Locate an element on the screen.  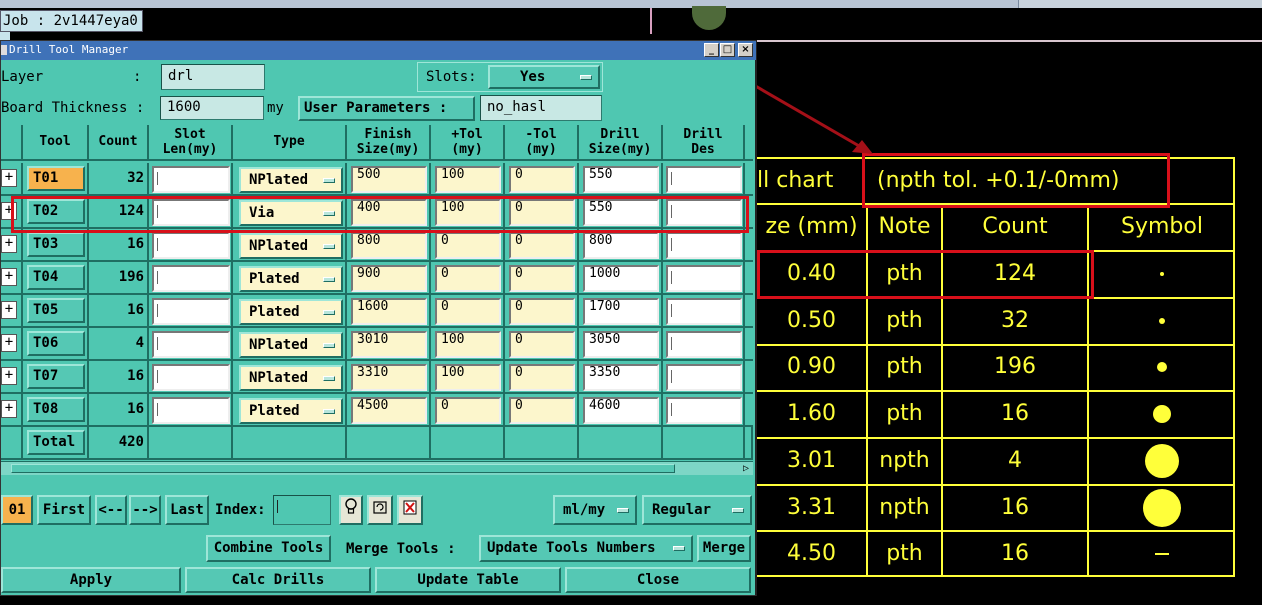
drill-size-field: 550 is located at coordinates (621, 179).